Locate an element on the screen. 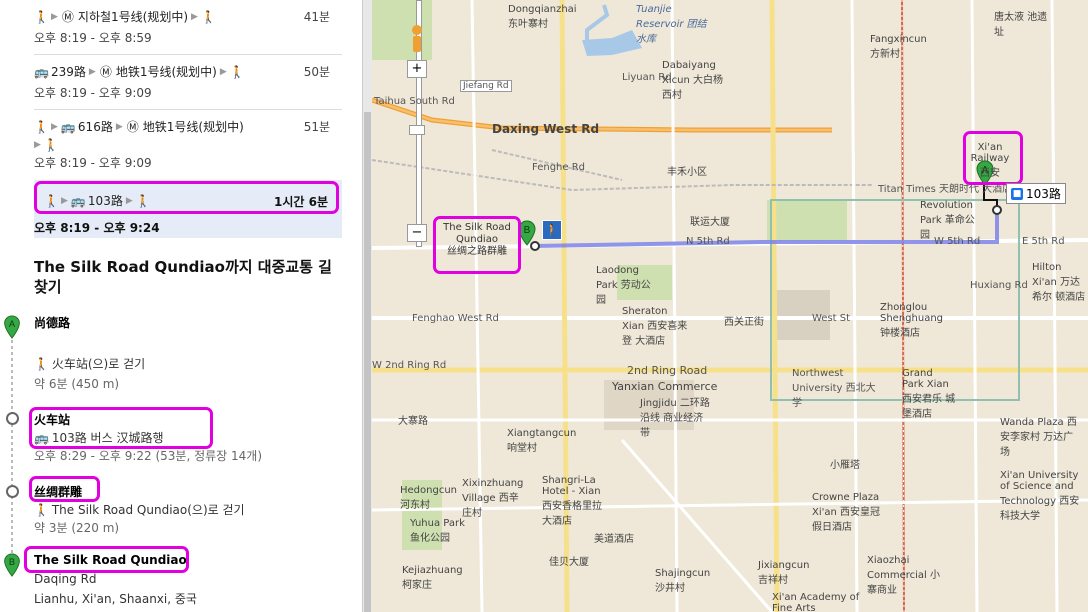 The height and width of the screenshot is (612, 1088). scrollbar-thumb is located at coordinates (367, 362).